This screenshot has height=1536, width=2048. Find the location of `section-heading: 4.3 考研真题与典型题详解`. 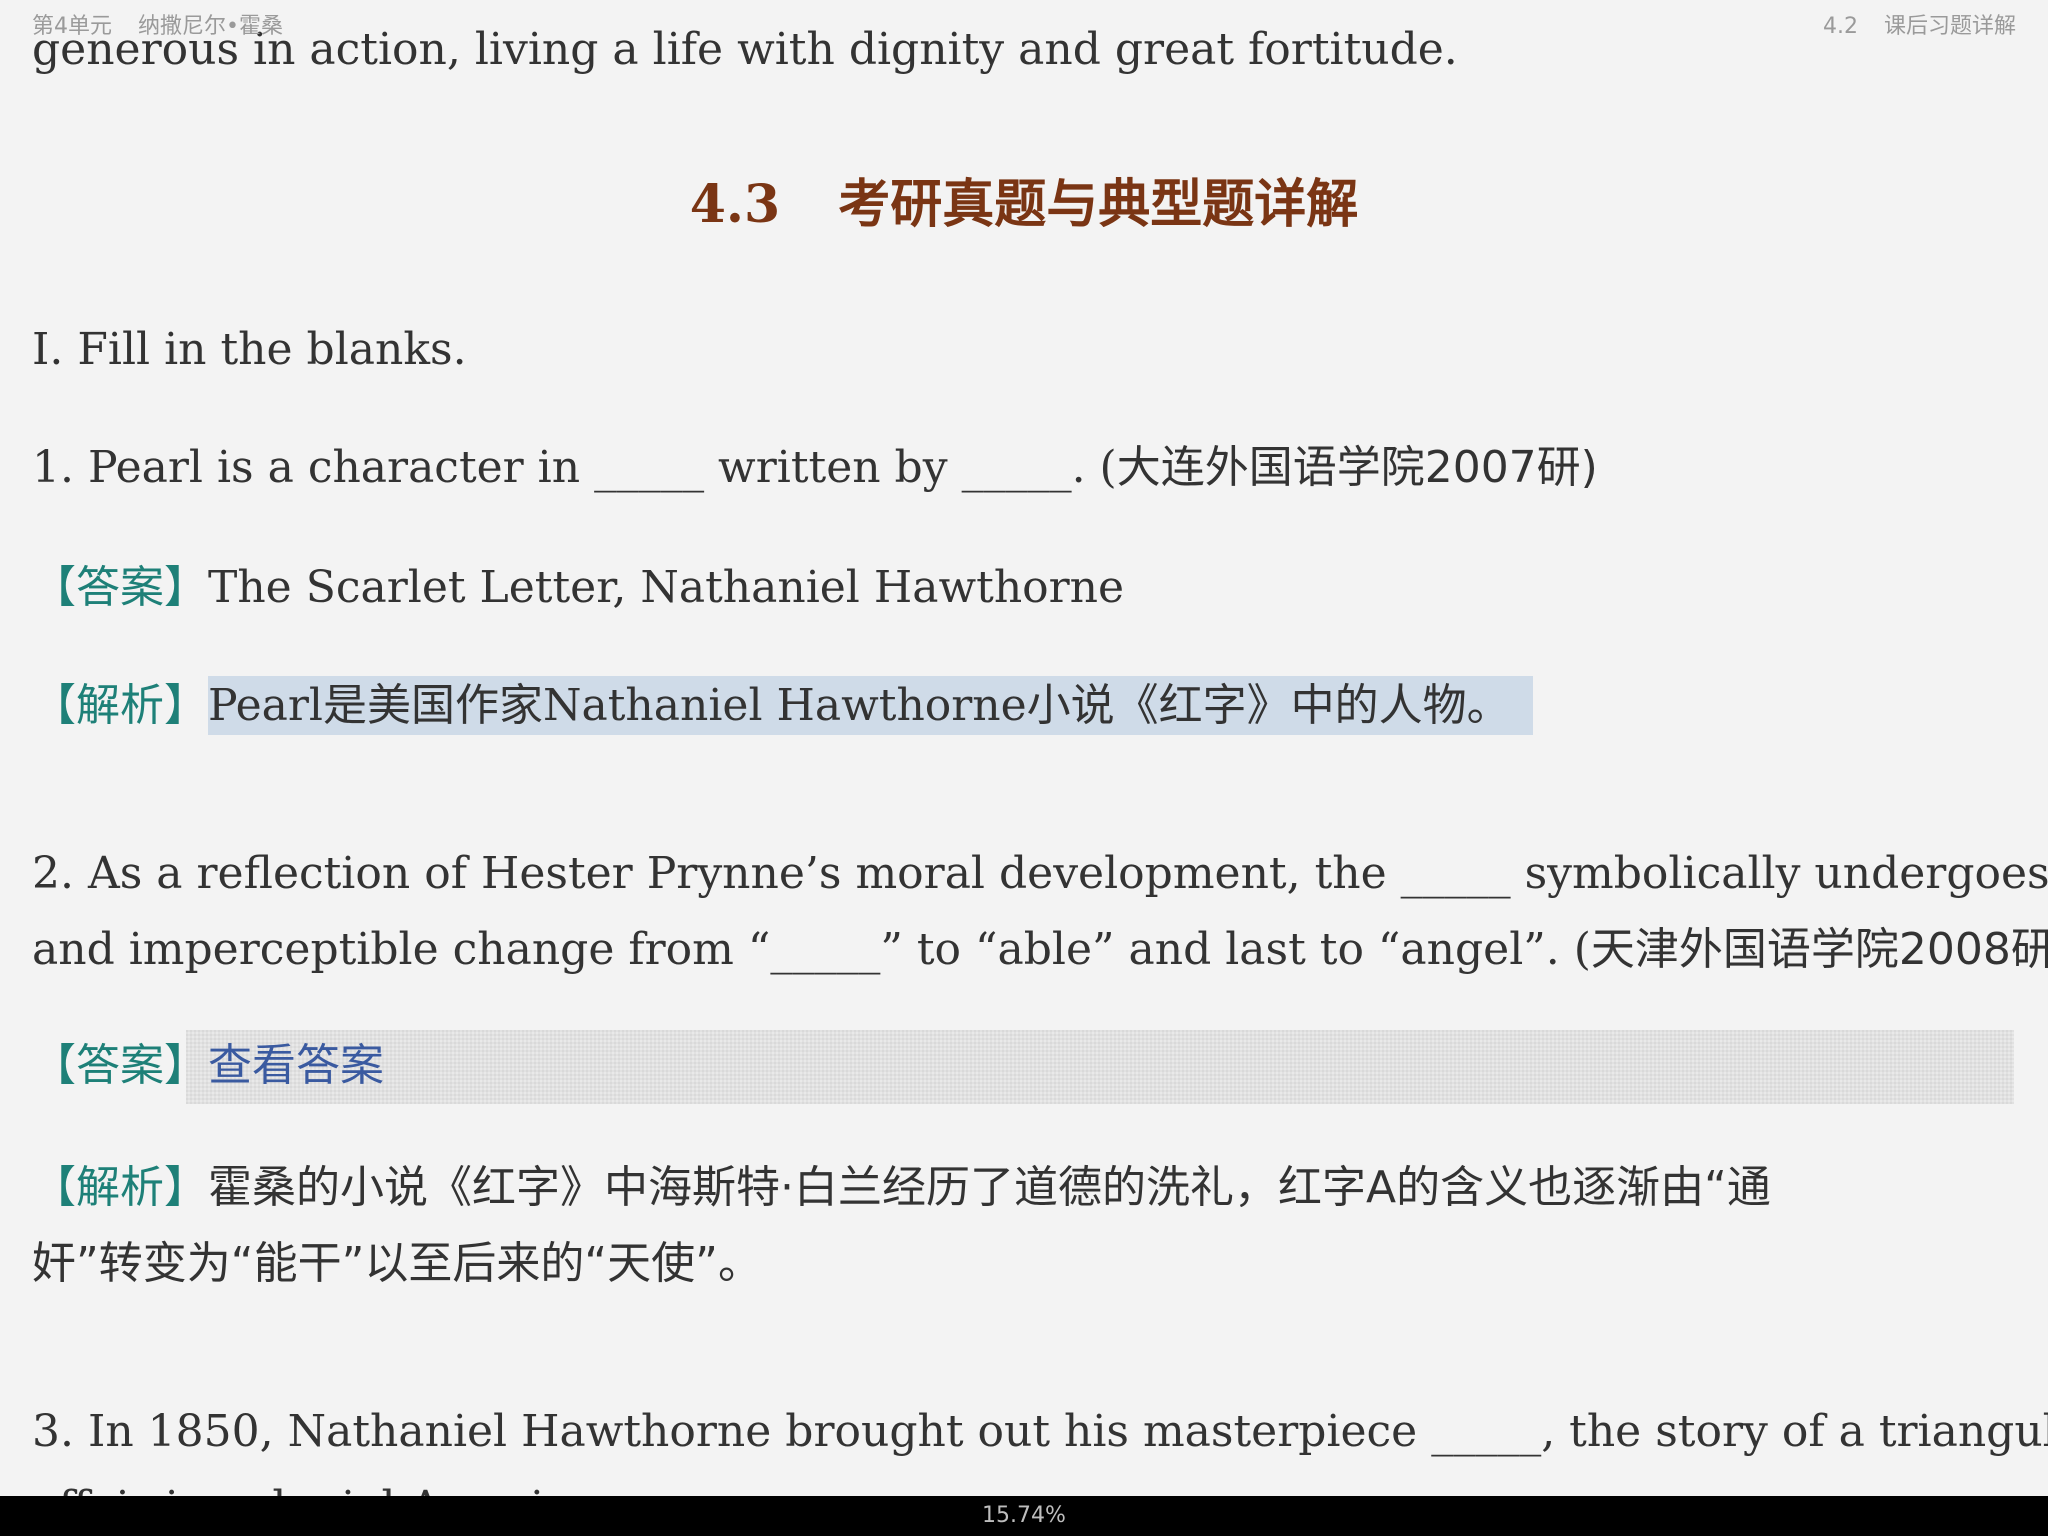

section-heading: 4.3 考研真题与典型题详解 is located at coordinates (1024, 199).